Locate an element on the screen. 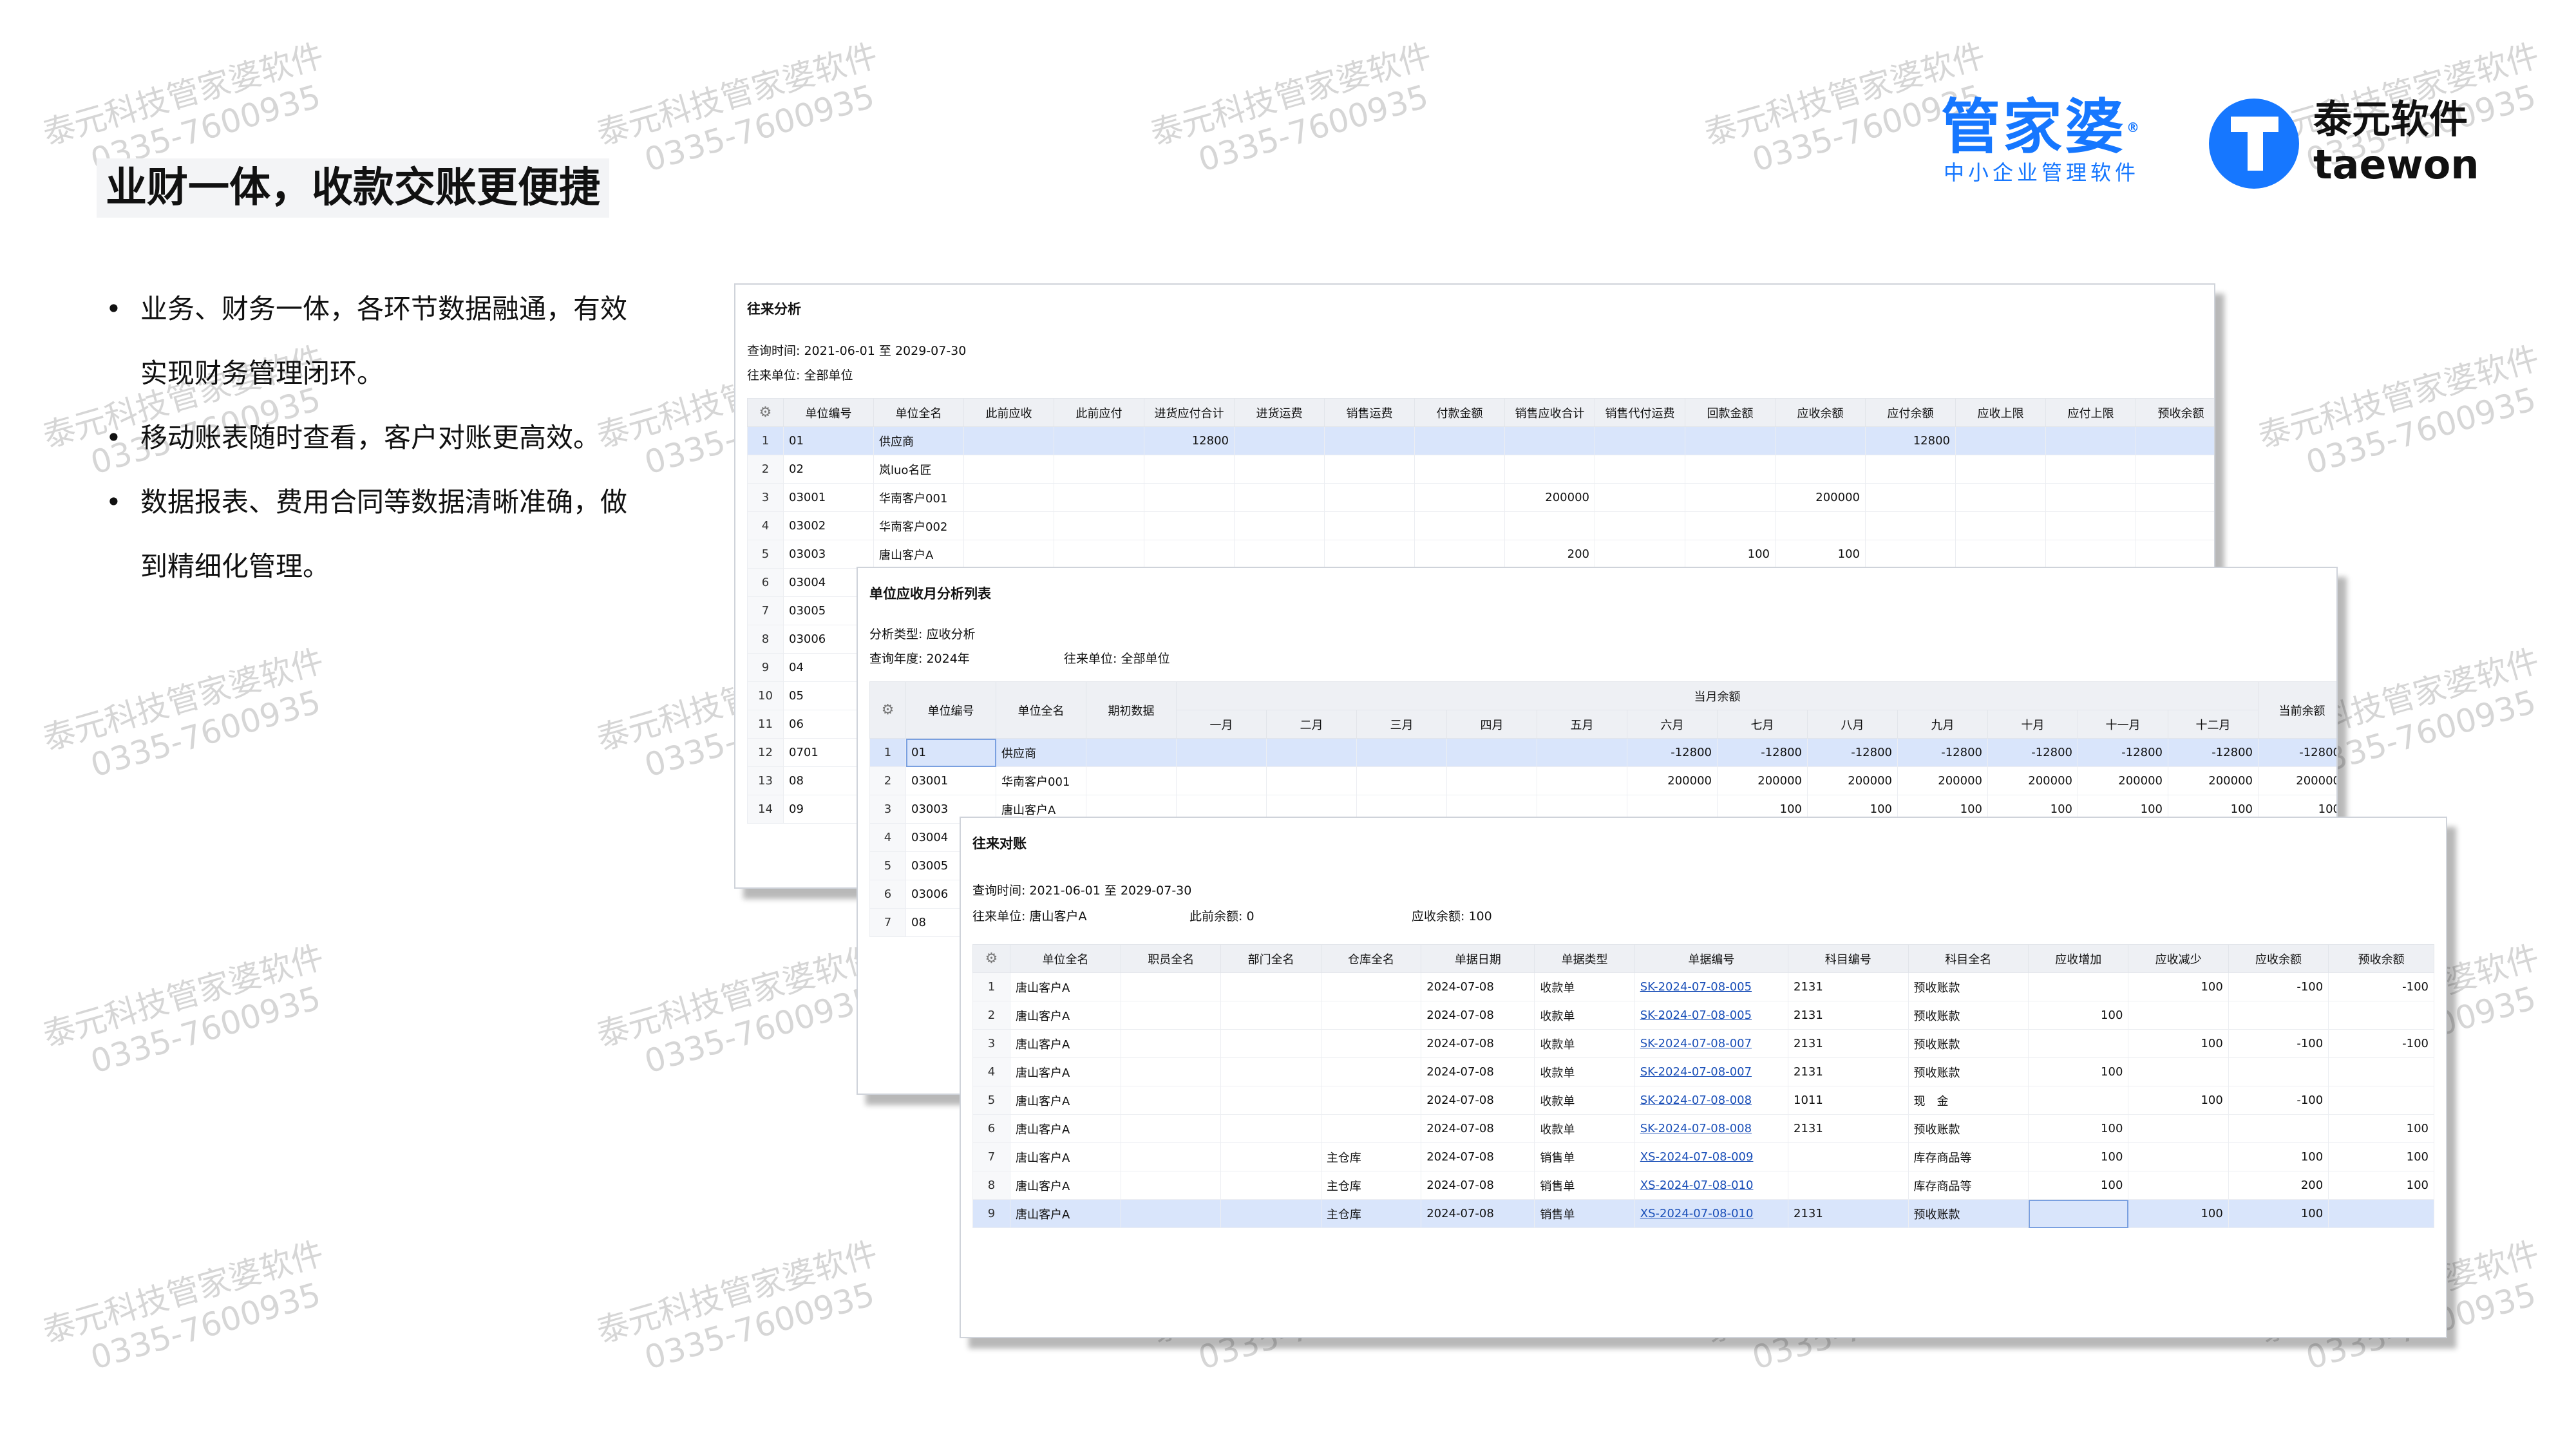 The height and width of the screenshot is (1449, 2576). table-cell: 华南客户002 is located at coordinates (918, 525).